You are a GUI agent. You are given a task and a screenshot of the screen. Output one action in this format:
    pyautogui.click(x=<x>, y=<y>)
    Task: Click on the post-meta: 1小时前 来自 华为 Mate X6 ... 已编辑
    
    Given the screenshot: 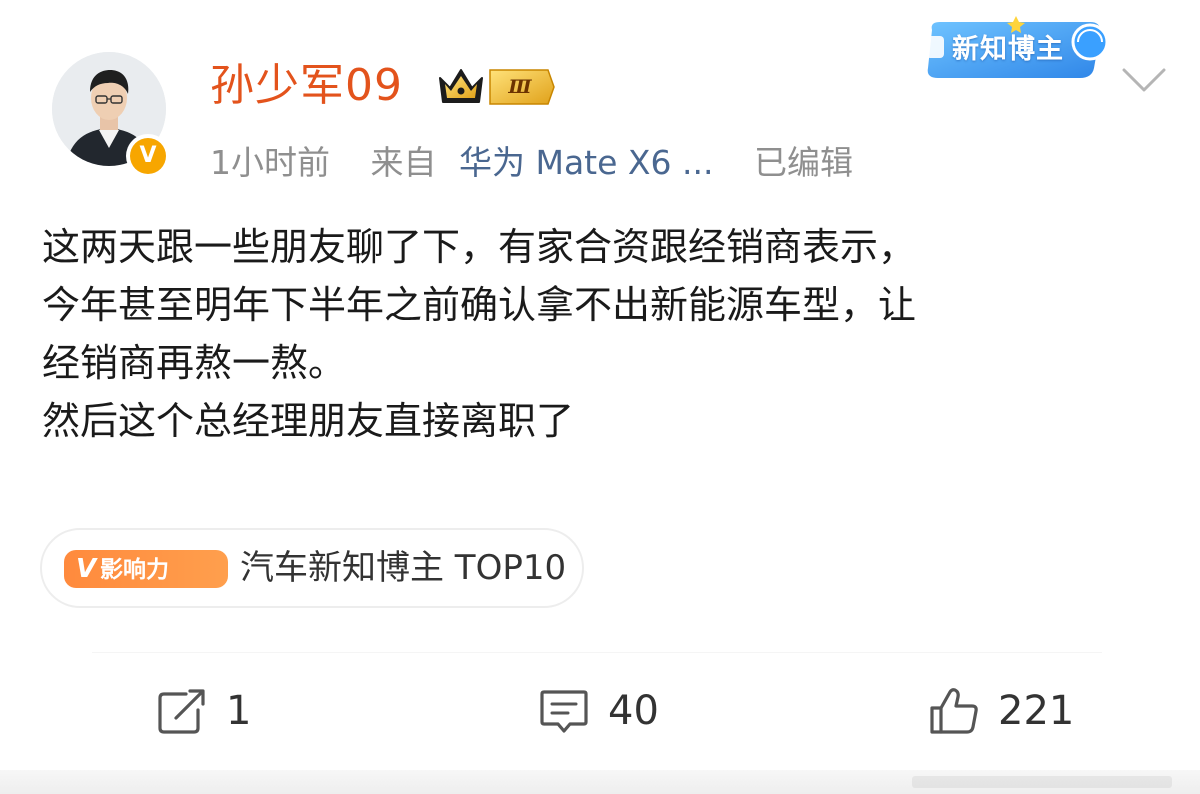 What is the action you would take?
    pyautogui.click(x=531, y=163)
    